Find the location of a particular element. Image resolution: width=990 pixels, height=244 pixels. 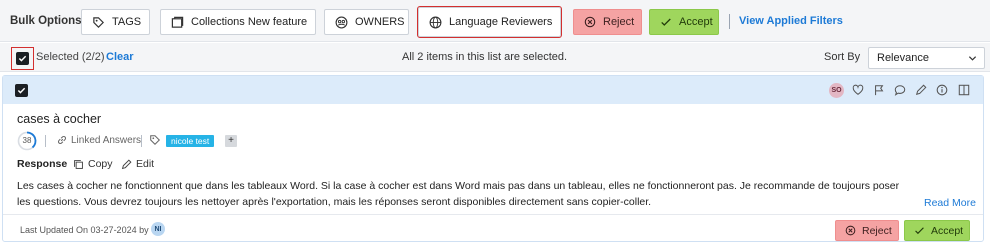

collections-icon is located at coordinates (177, 22).